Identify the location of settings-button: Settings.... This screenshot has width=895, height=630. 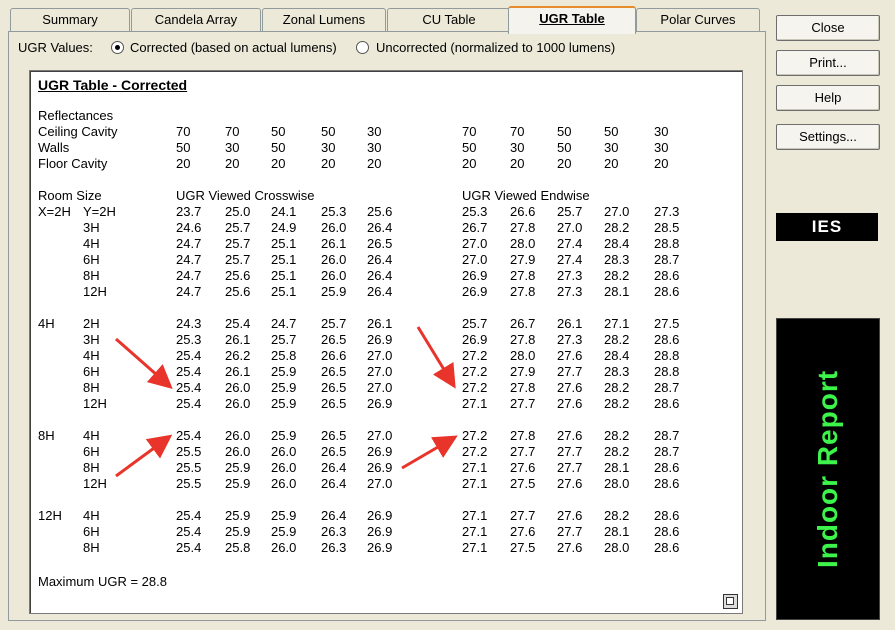
(828, 137).